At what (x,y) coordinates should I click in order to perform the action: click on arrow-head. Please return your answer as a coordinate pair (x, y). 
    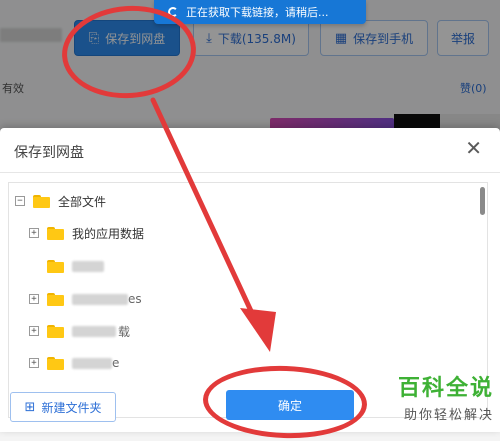
    Looking at the image, I should click on (258, 330).